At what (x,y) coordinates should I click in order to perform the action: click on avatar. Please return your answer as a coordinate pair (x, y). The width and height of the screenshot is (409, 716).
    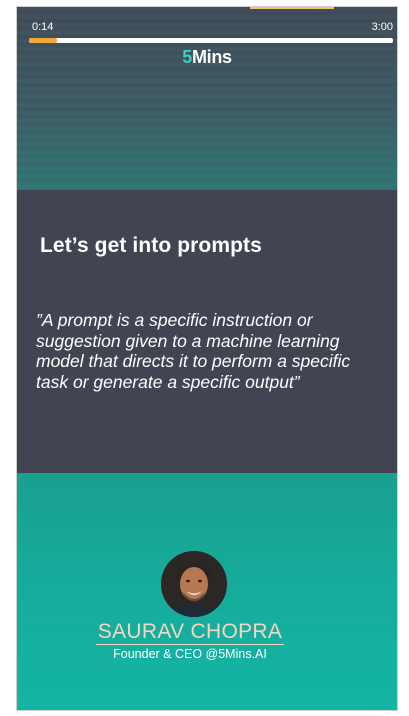
    Looking at the image, I should click on (194, 584).